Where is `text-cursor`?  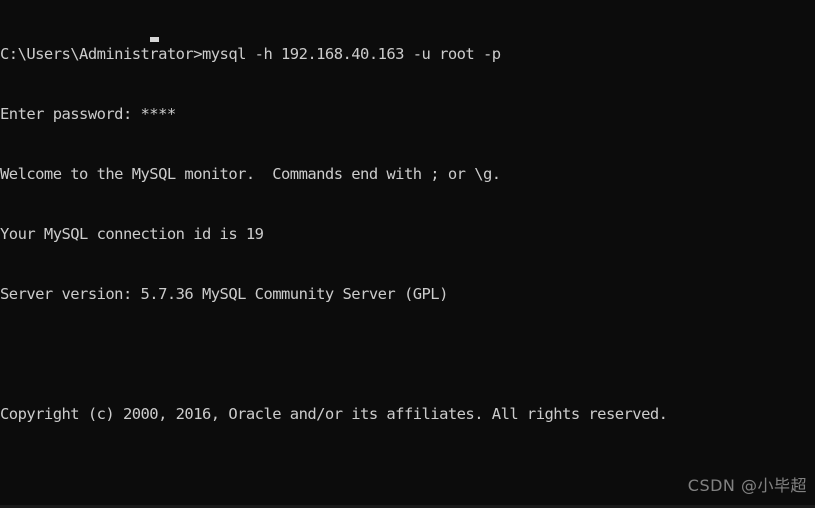
text-cursor is located at coordinates (154, 39).